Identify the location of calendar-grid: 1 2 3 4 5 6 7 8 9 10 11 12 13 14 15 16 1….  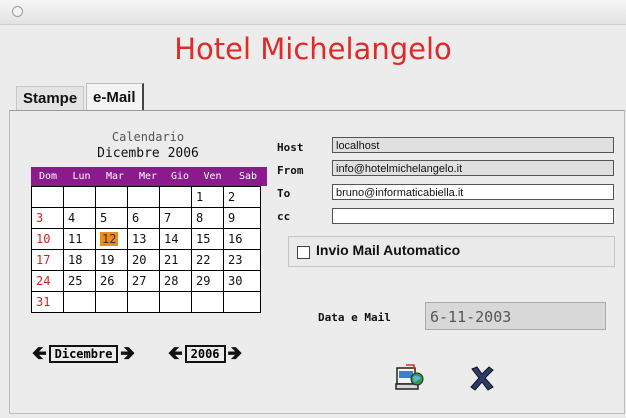
(146, 249).